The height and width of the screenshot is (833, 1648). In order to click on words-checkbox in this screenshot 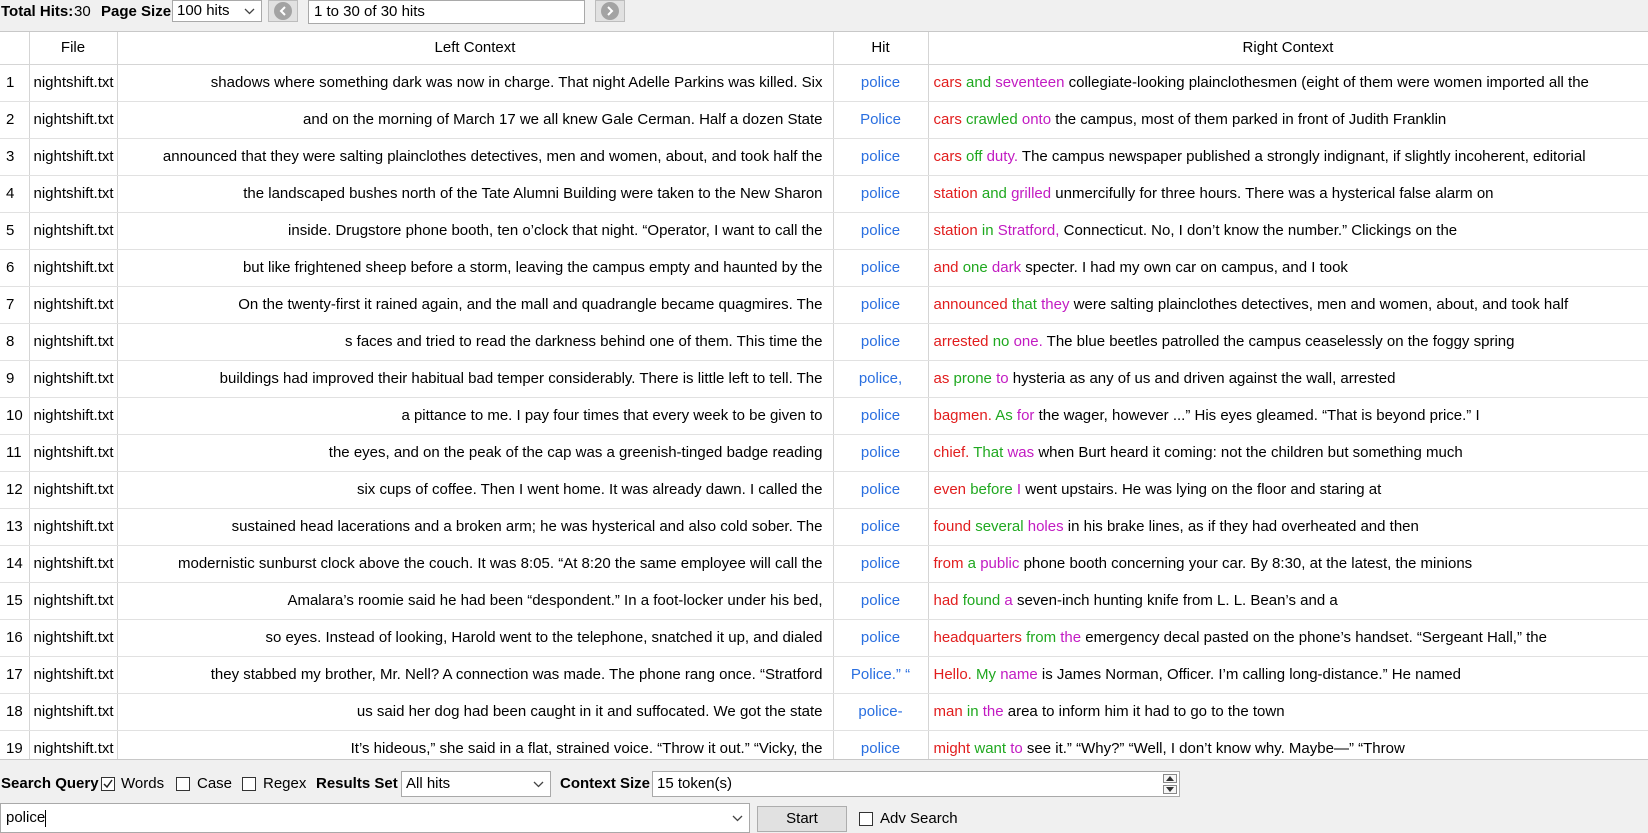, I will do `click(108, 784)`.